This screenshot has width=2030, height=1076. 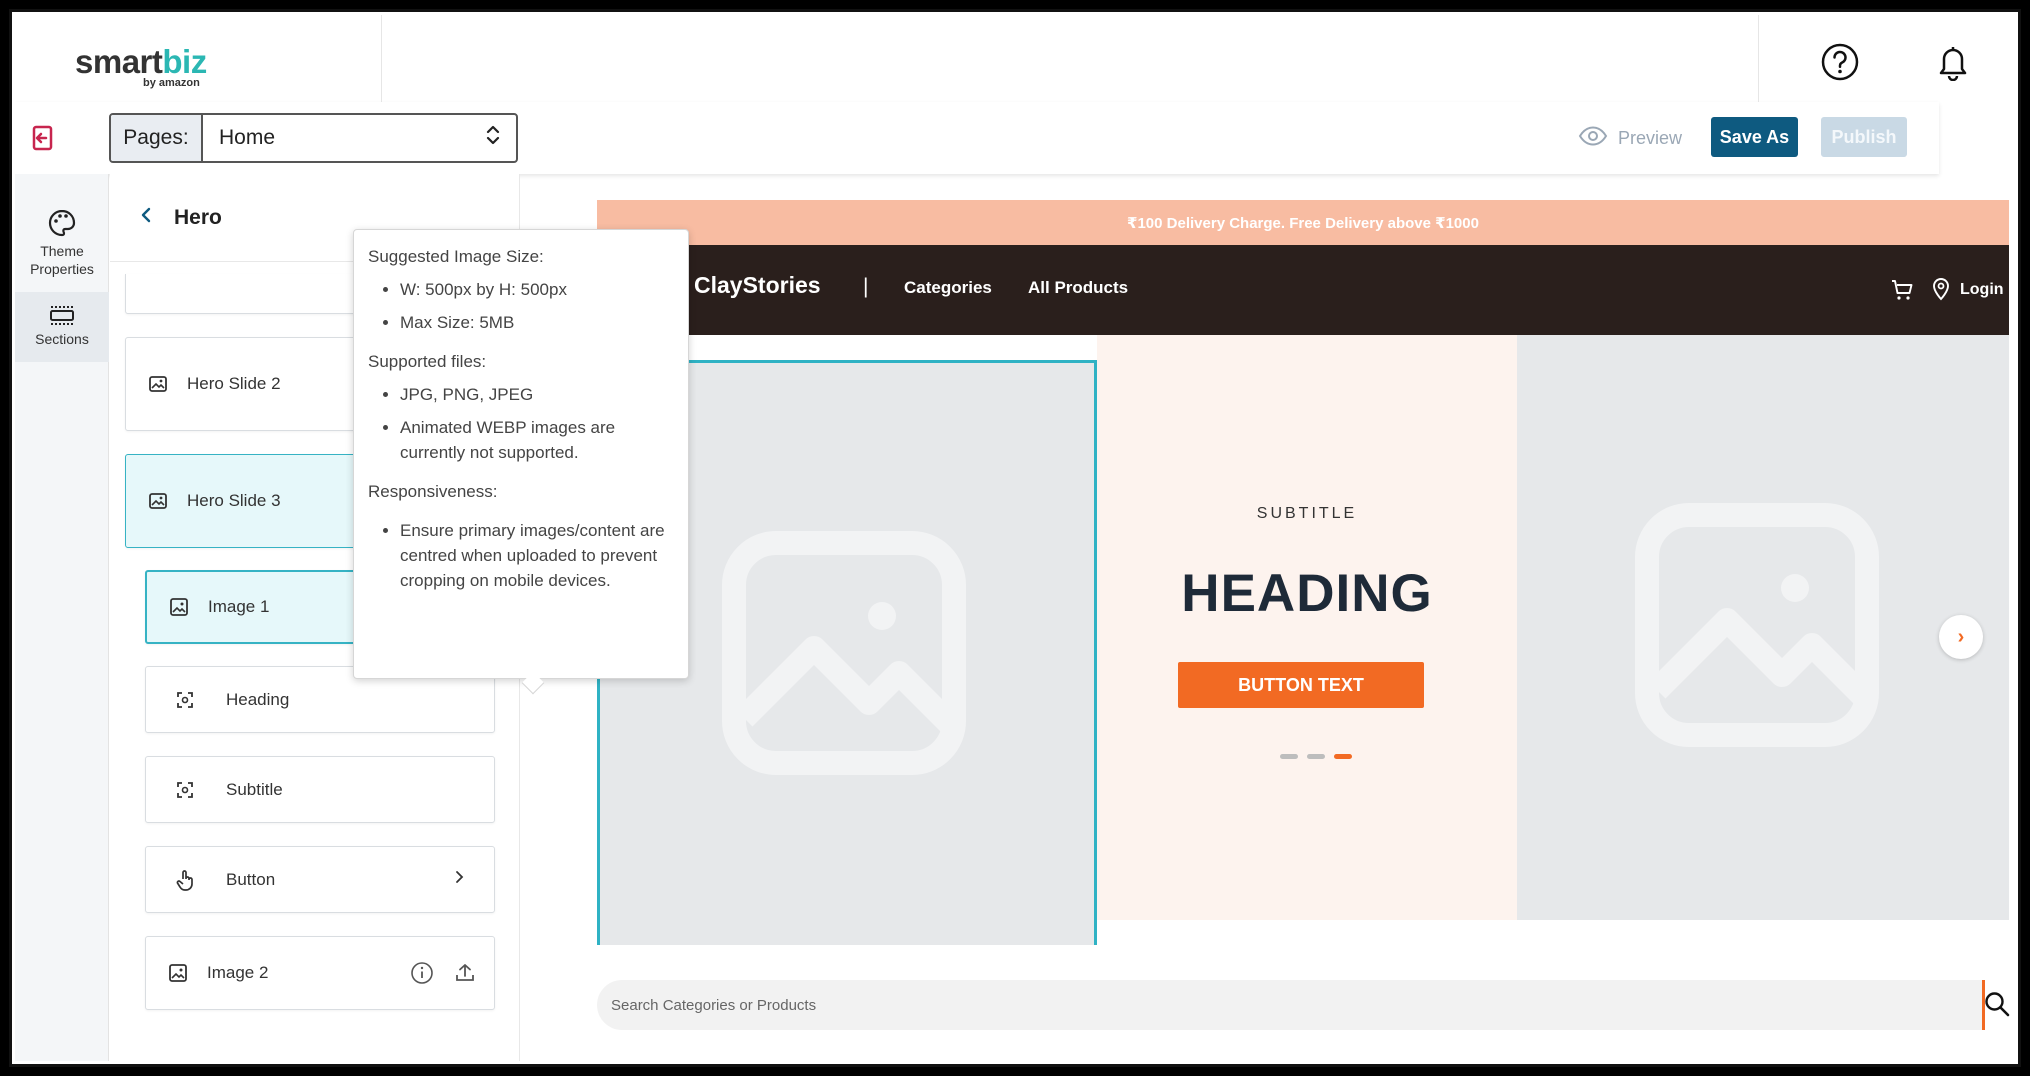 What do you see at coordinates (427, 361) in the screenshot?
I see `tooltip-files-heading: Supported files:` at bounding box center [427, 361].